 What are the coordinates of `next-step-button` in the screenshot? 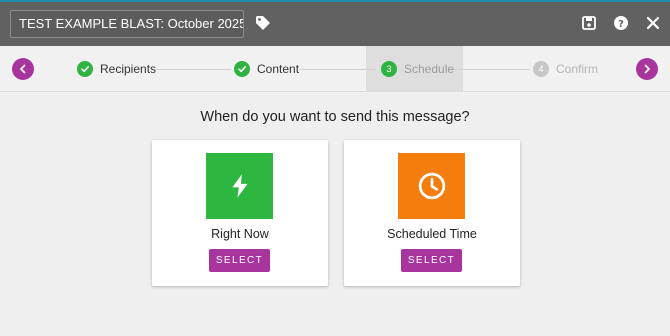 It's located at (647, 69).